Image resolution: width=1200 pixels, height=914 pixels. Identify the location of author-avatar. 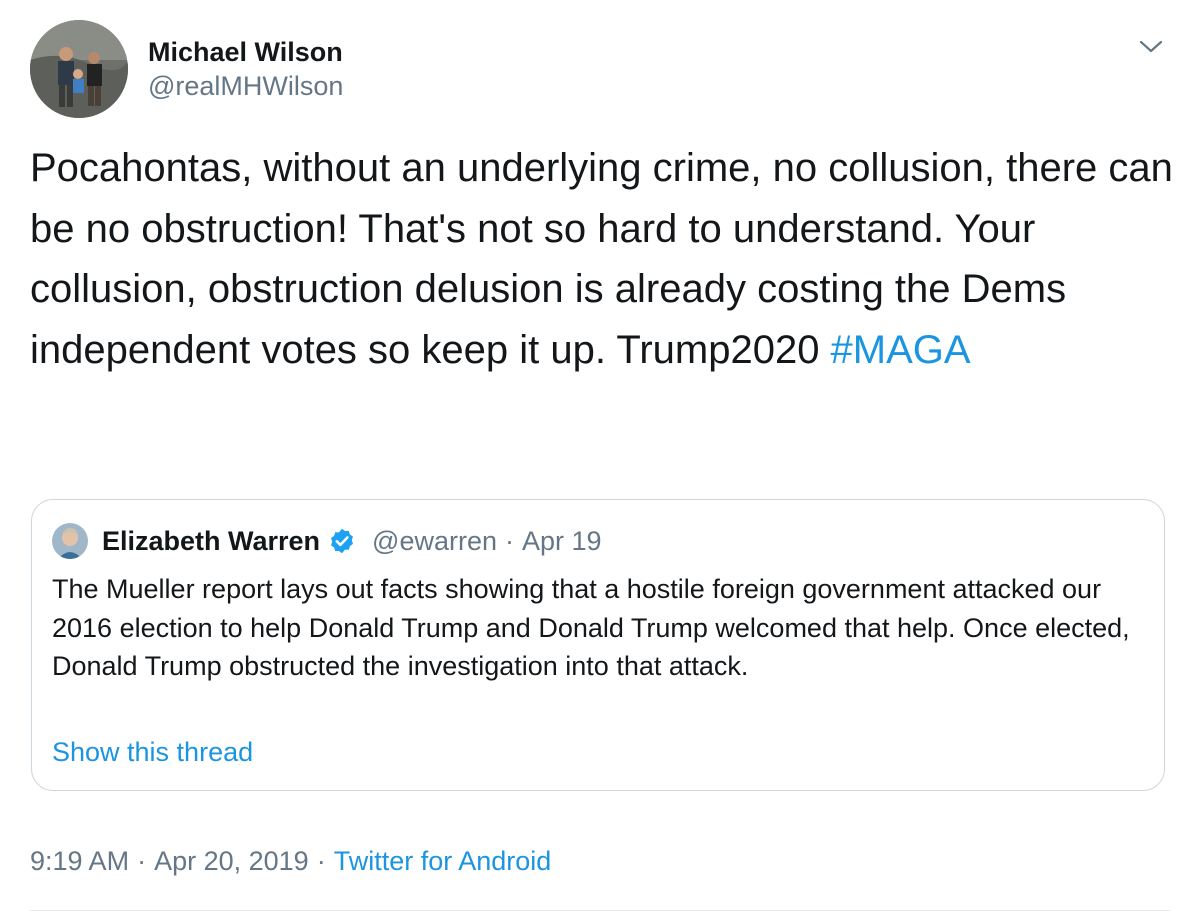
(79, 69).